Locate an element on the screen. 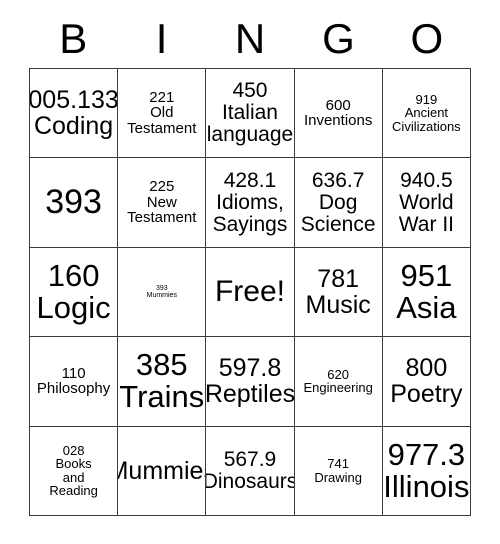  bingo-cell-label: Sayings is located at coordinates (250, 224).